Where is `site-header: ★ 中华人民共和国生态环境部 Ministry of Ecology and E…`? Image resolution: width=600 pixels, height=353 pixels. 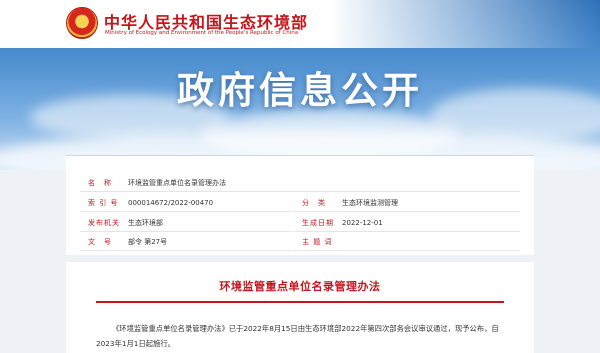
site-header: ★ 中华人民共和国生态环境部 Ministry of Ecology and E… is located at coordinates (300, 24).